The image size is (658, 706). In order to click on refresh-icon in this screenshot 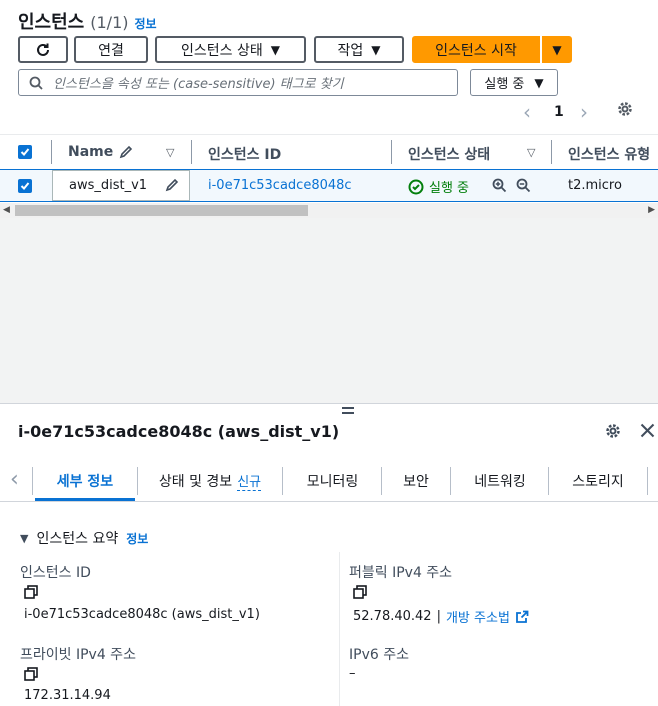, I will do `click(43, 49)`.